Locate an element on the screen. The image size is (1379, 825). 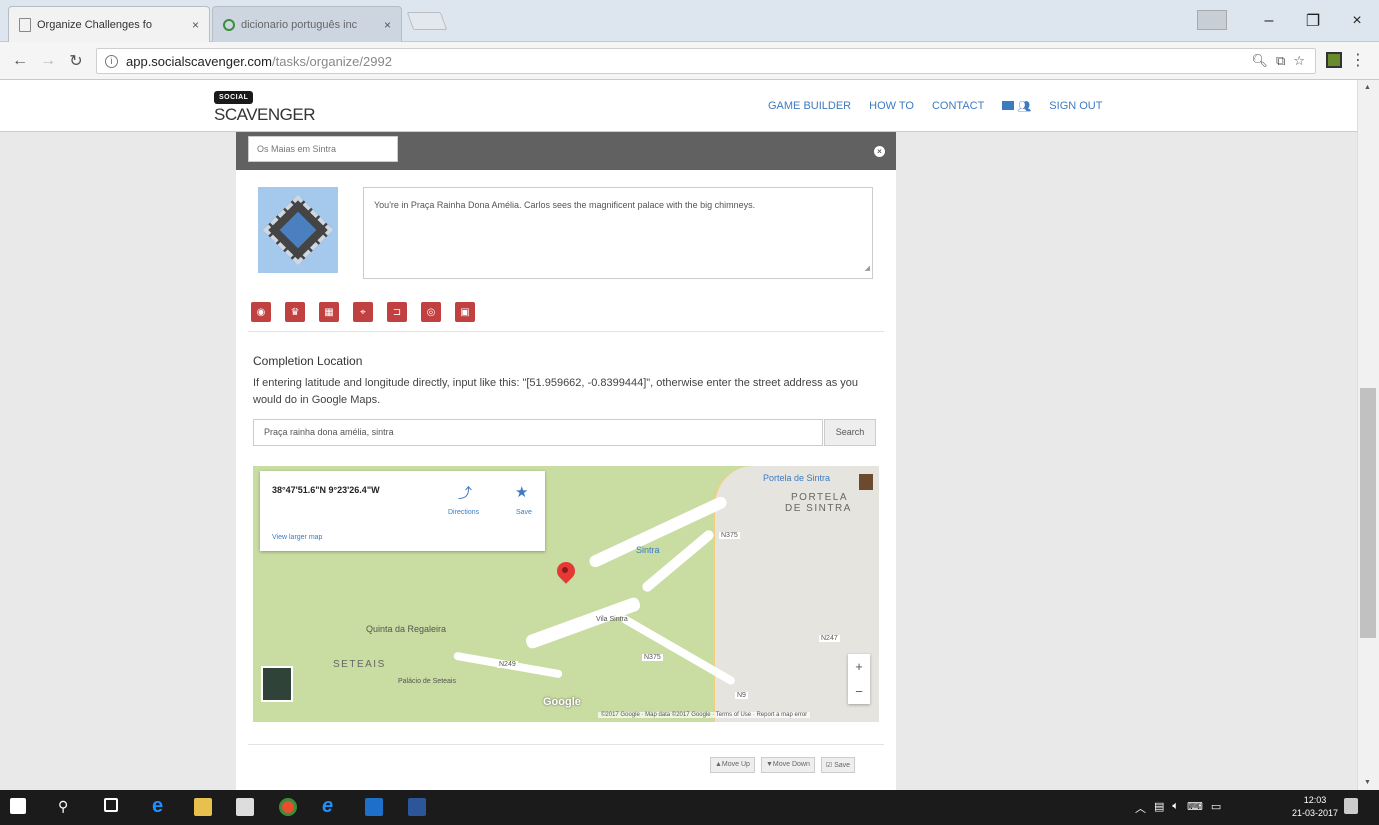
directions-link: Directions is located at coordinates (463, 512).